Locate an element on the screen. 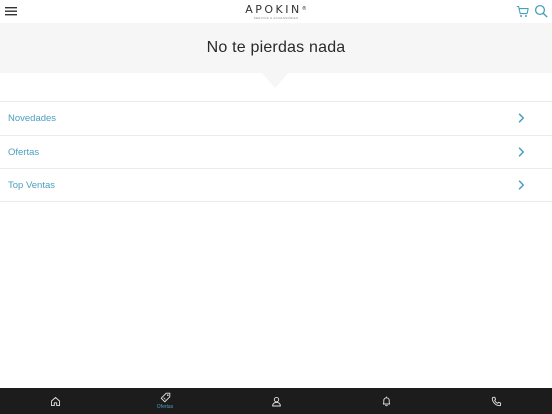  tag-icon is located at coordinates (165, 397).